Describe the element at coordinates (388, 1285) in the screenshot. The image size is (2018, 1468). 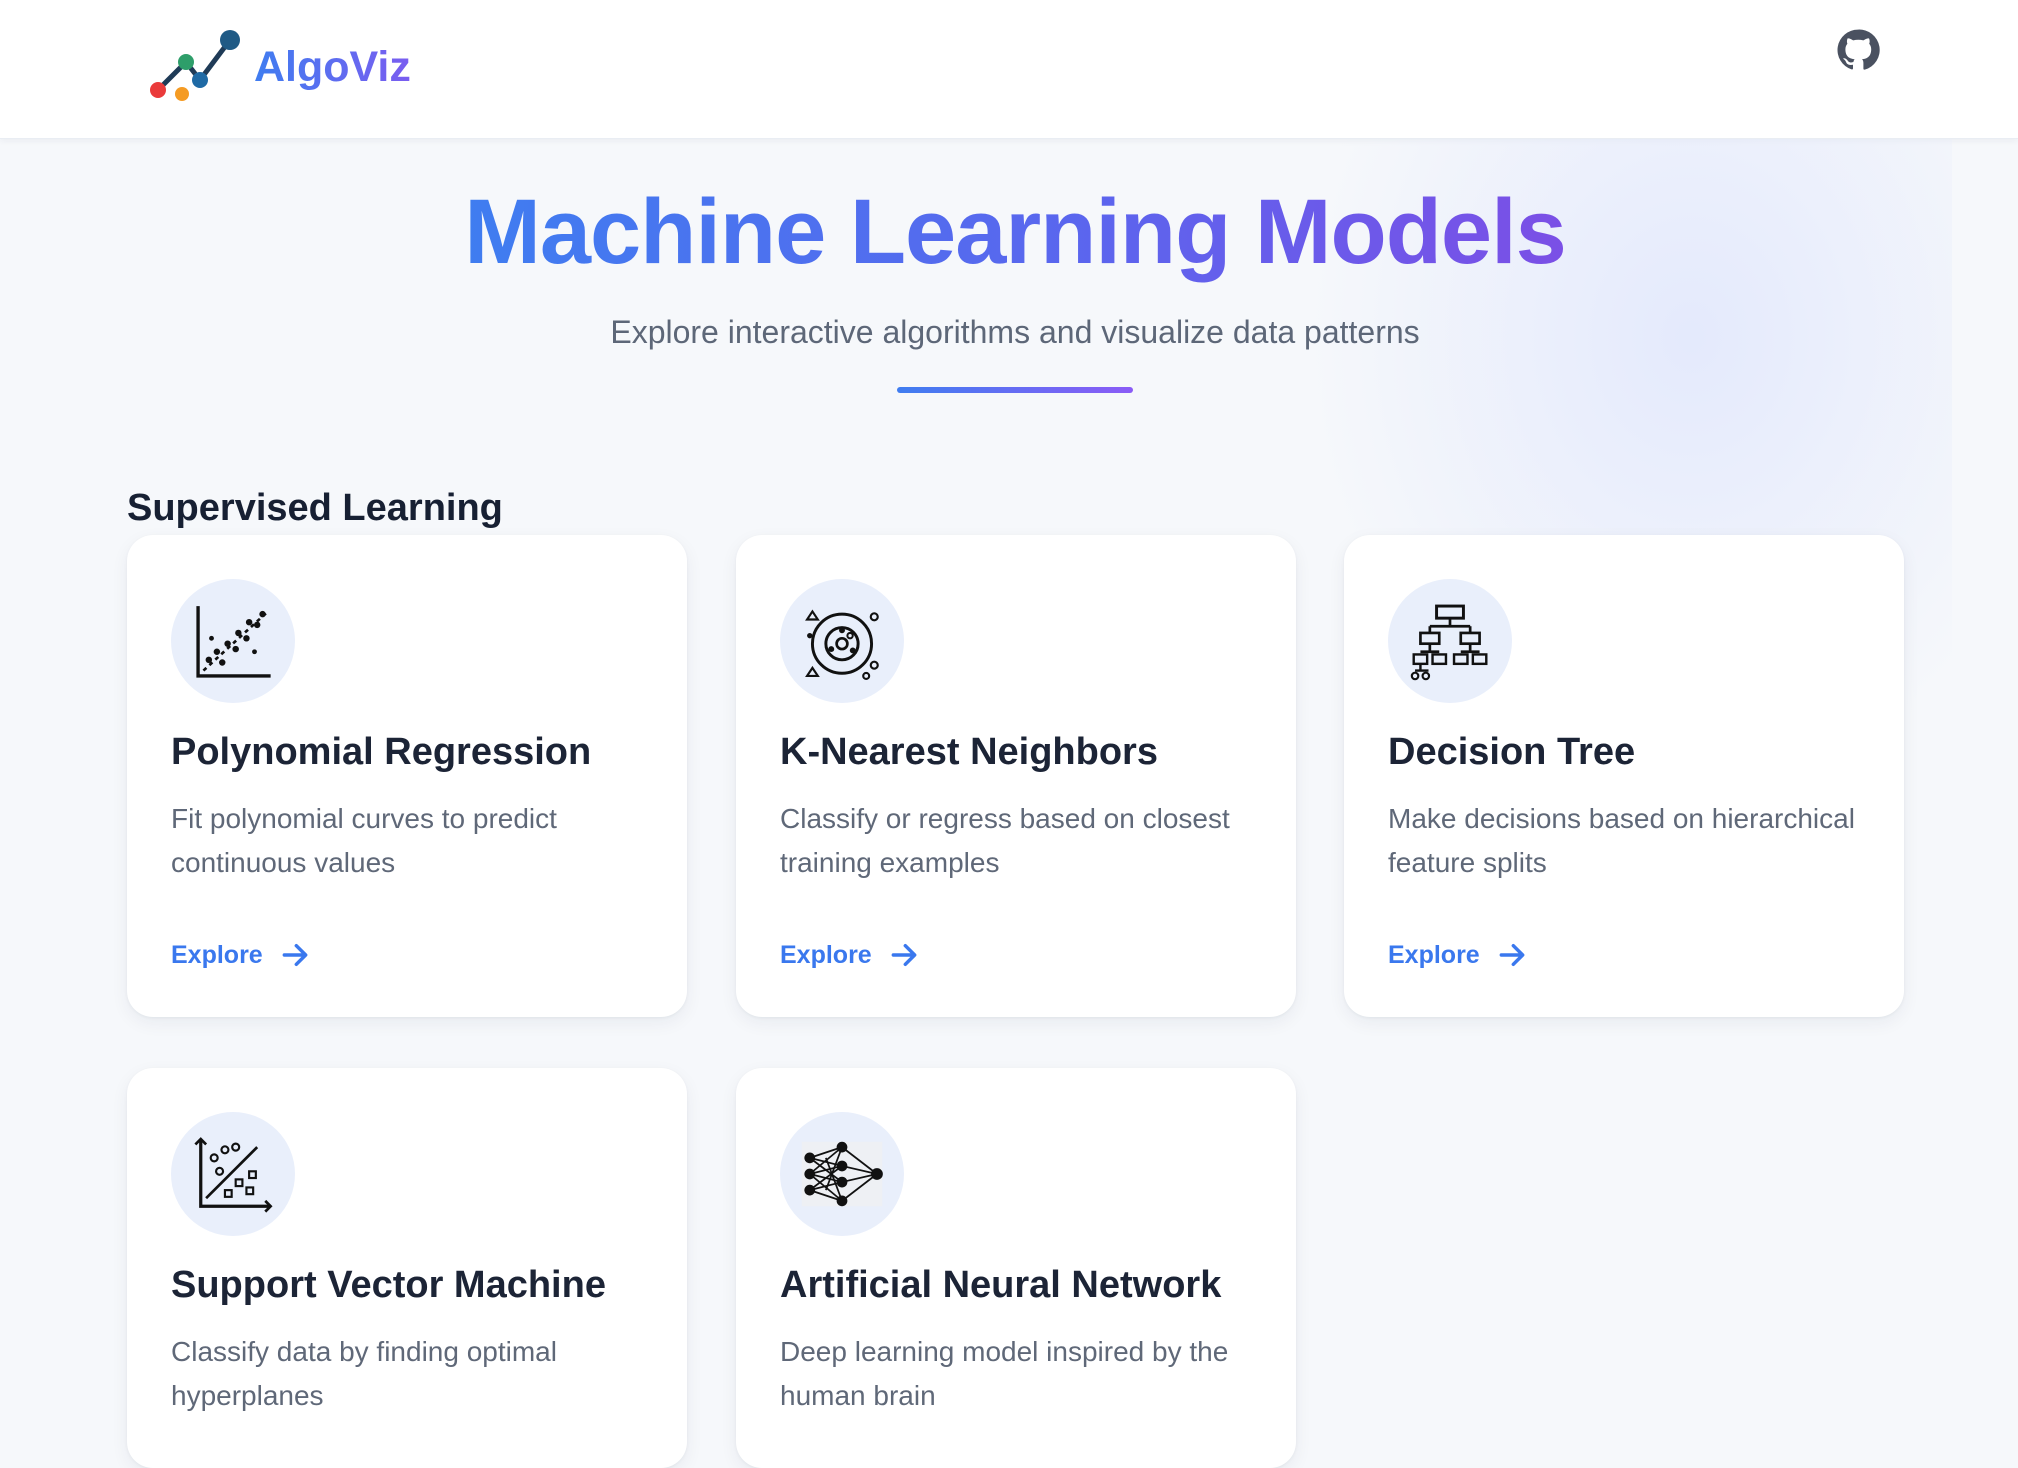
I see `card-title: Support Vector Machine` at that location.